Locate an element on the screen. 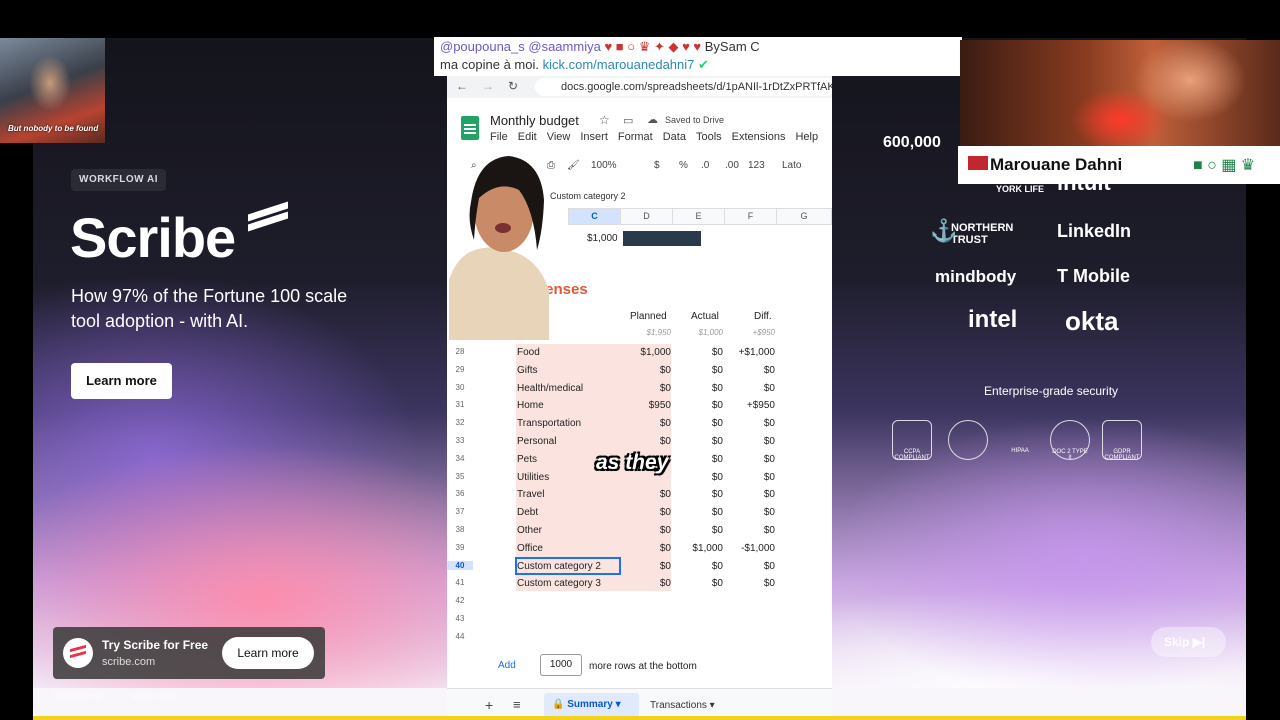  row-num: 36 is located at coordinates (460, 493).